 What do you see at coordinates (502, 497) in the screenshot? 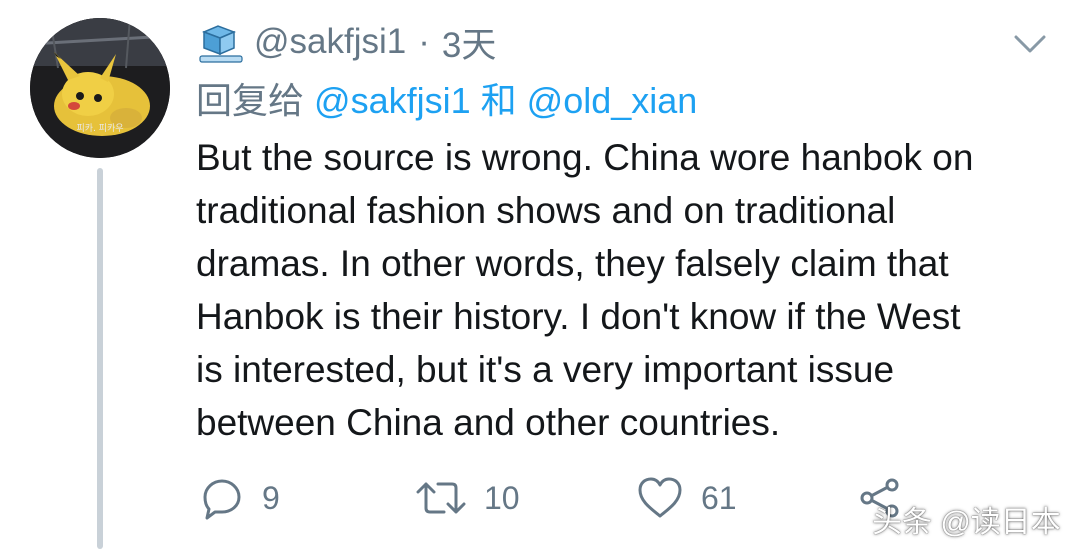
I see `retweet-count: 10` at bounding box center [502, 497].